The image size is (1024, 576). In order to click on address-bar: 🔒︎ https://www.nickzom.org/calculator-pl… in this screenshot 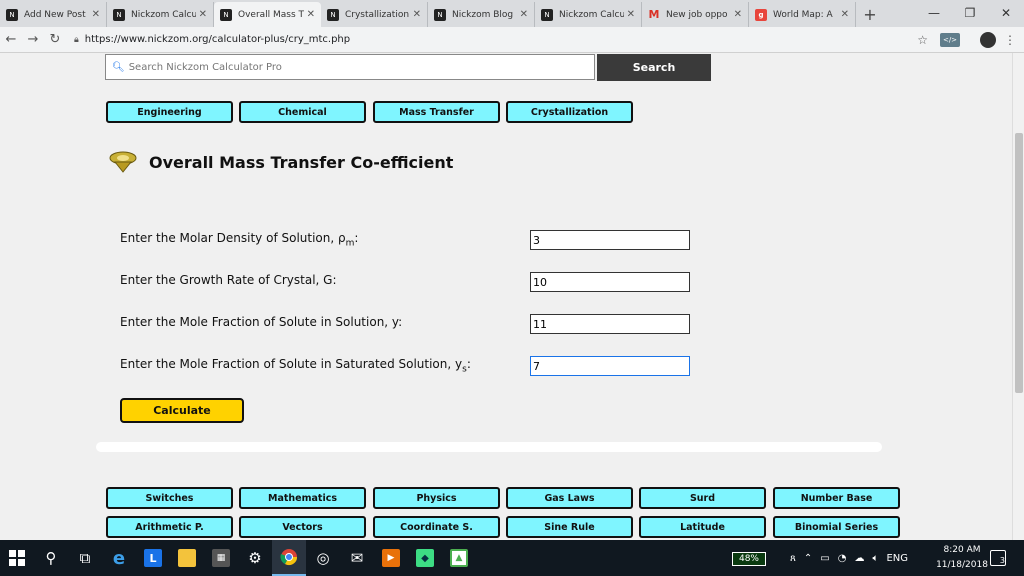, I will do `click(505, 40)`.